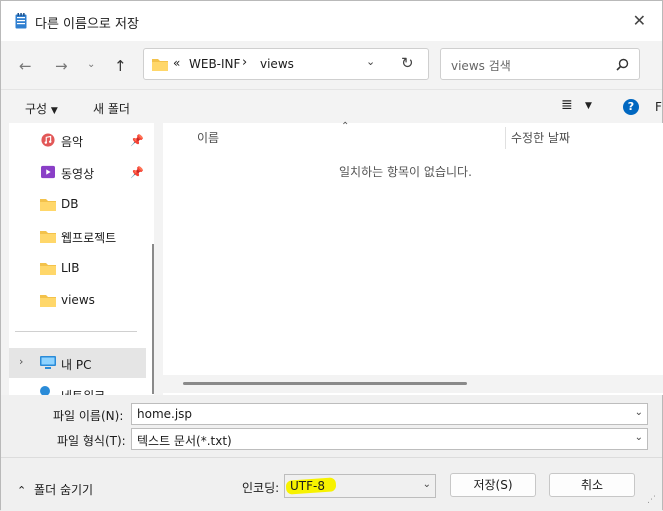  I want to click on save-button: 저장(S), so click(493, 485).